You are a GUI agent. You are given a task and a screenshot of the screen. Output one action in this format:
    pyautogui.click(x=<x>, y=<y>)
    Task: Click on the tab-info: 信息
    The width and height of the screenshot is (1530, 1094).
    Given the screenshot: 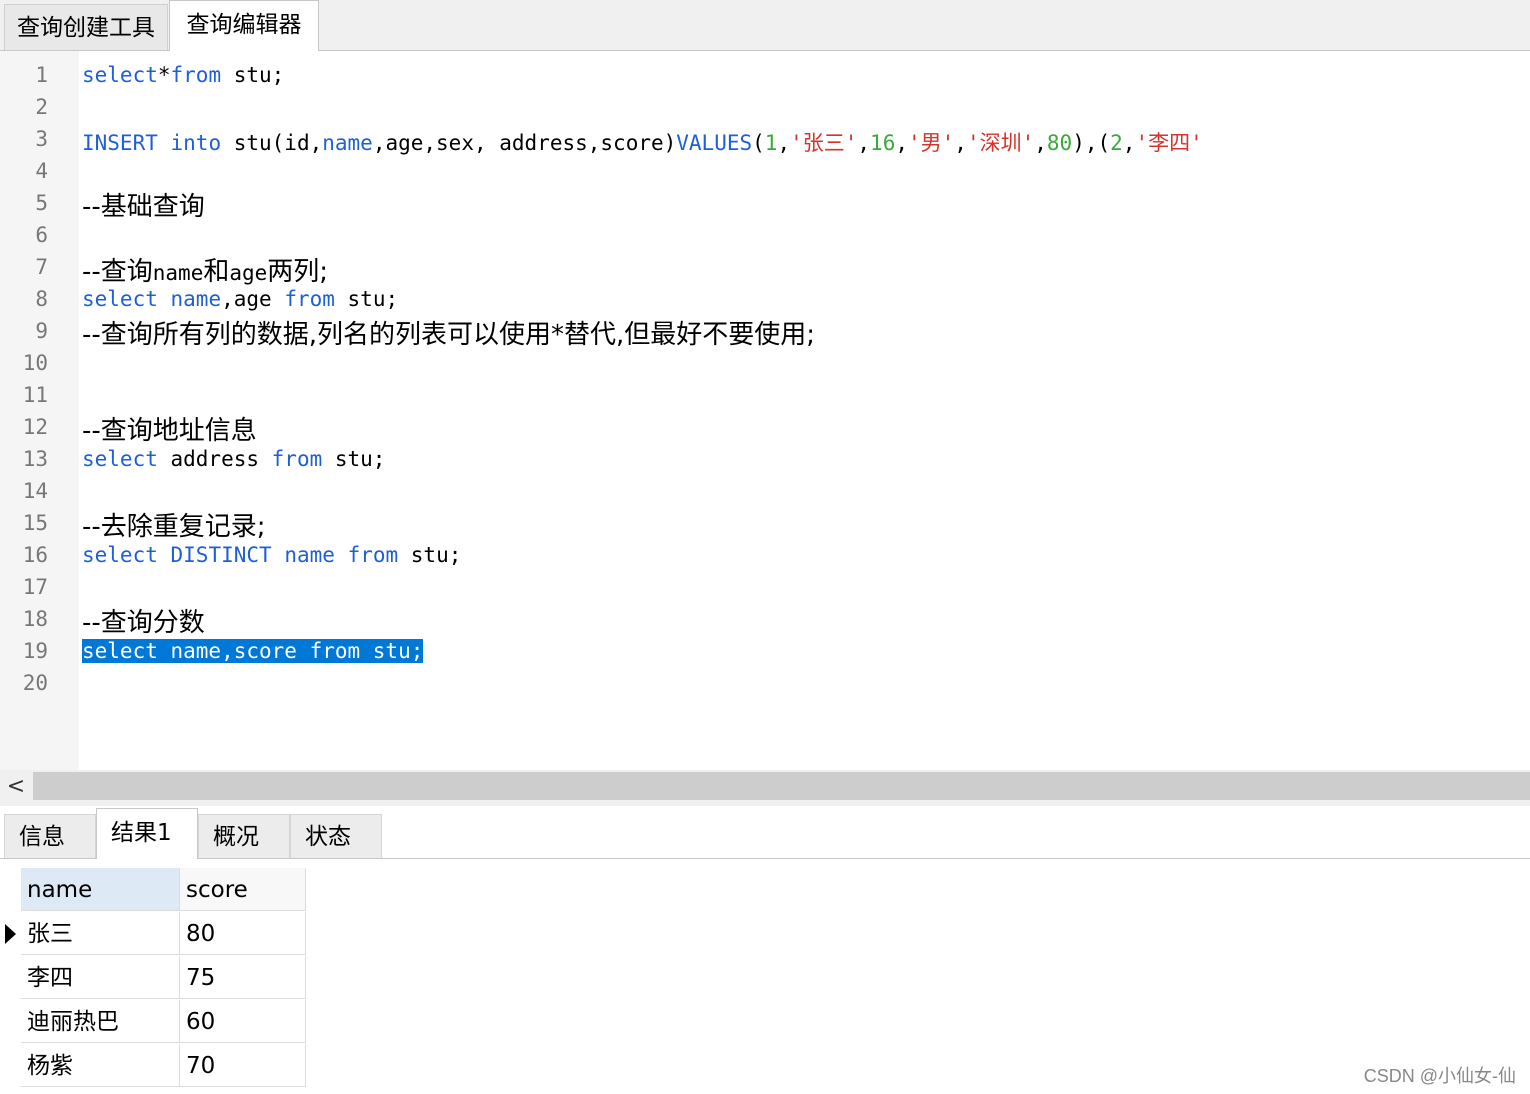 What is the action you would take?
    pyautogui.click(x=50, y=836)
    